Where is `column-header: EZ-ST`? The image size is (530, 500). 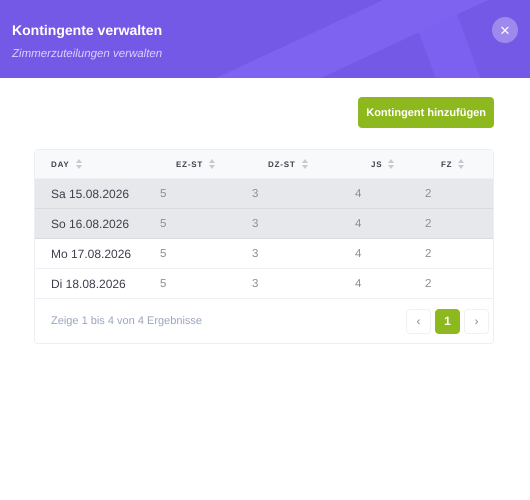 column-header: EZ-ST is located at coordinates (206, 164).